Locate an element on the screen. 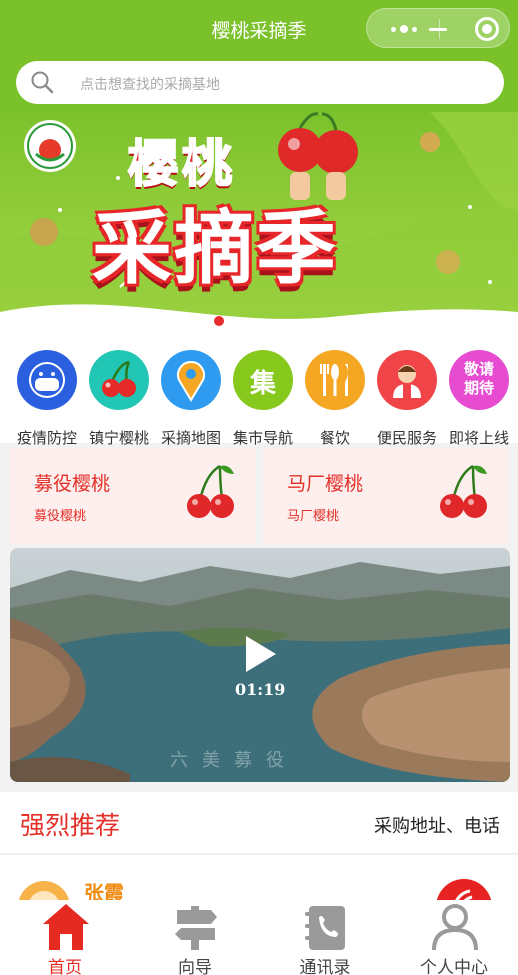 Image resolution: width=518 pixels, height=975 pixels. category-label: 疫情防控 is located at coordinates (46, 438).